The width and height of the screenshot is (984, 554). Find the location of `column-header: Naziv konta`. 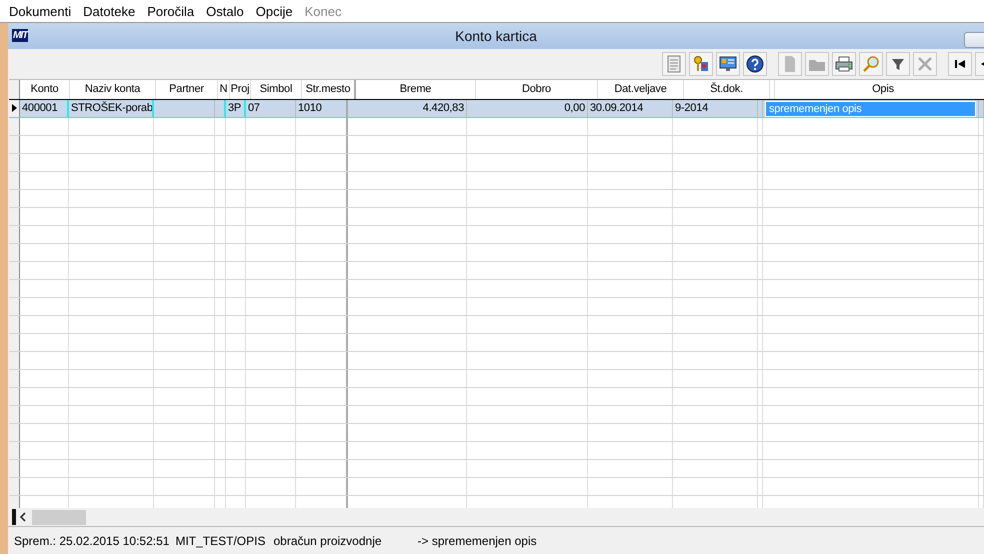

column-header: Naziv konta is located at coordinates (112, 88).